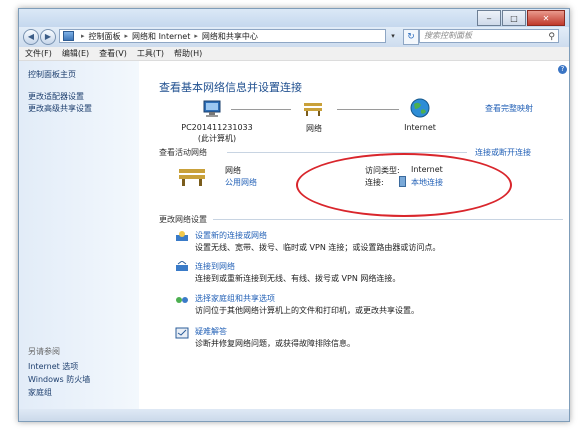  I want to click on page-title: 查看基本网络信息并设置连接, so click(230, 87).